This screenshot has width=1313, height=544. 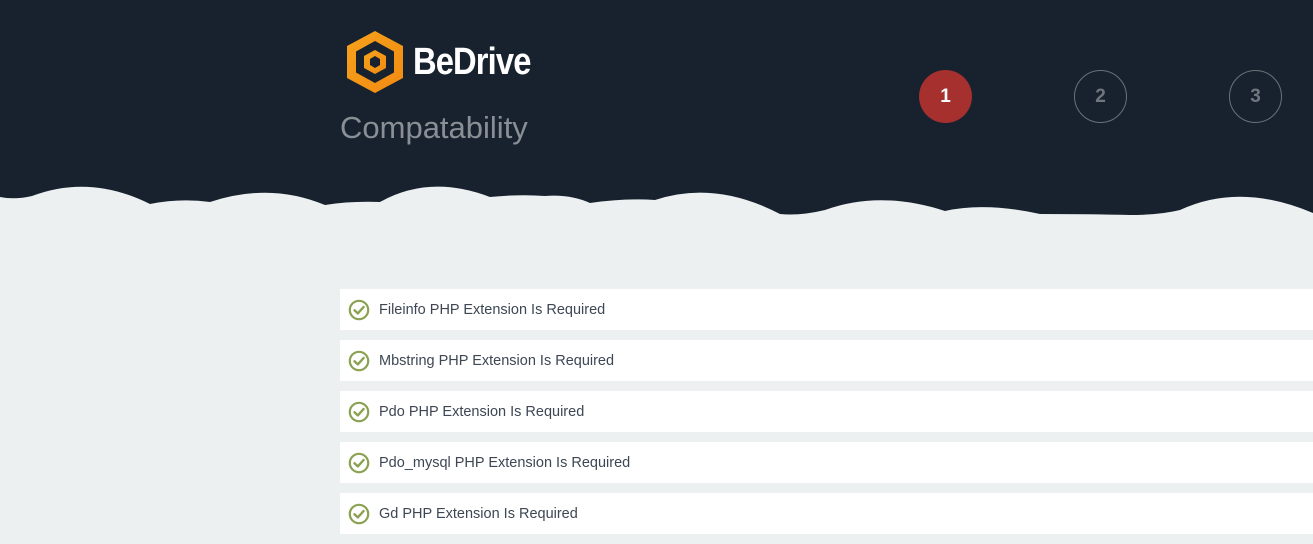 I want to click on cloud-divider, so click(x=656, y=211).